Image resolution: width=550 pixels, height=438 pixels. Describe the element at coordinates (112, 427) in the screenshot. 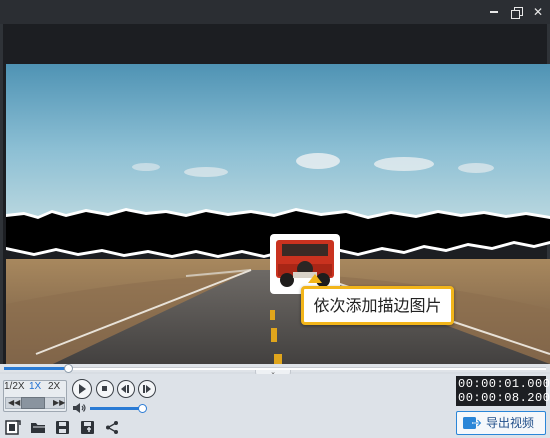

I see `share-icon` at that location.